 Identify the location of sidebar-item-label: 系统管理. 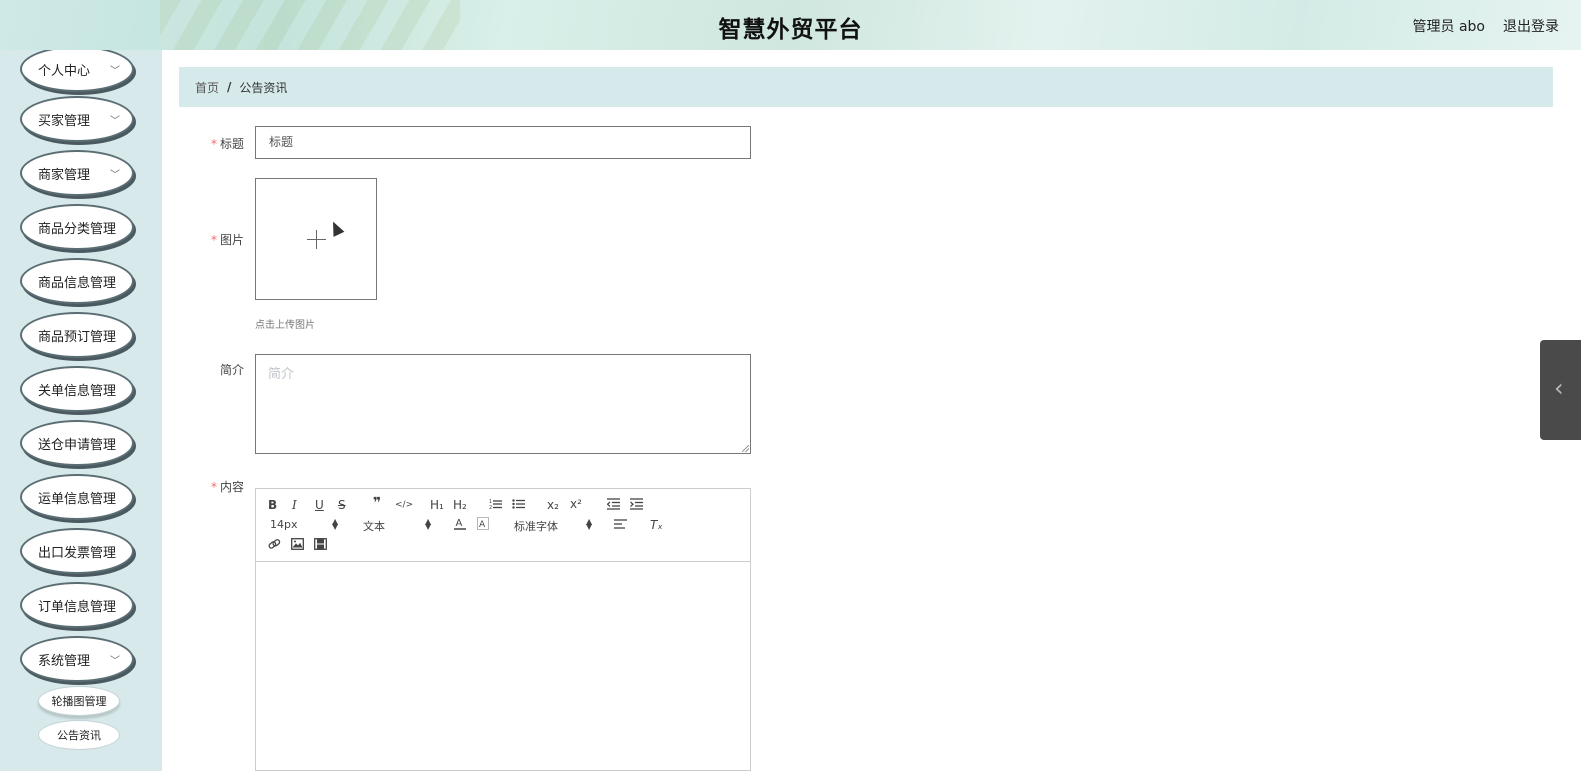
(64, 661).